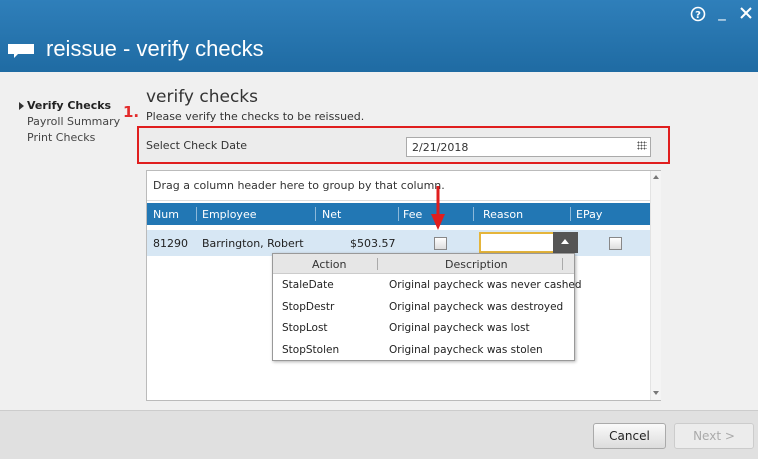 The height and width of the screenshot is (459, 758). I want to click on column-header-employee: Employee, so click(229, 214).